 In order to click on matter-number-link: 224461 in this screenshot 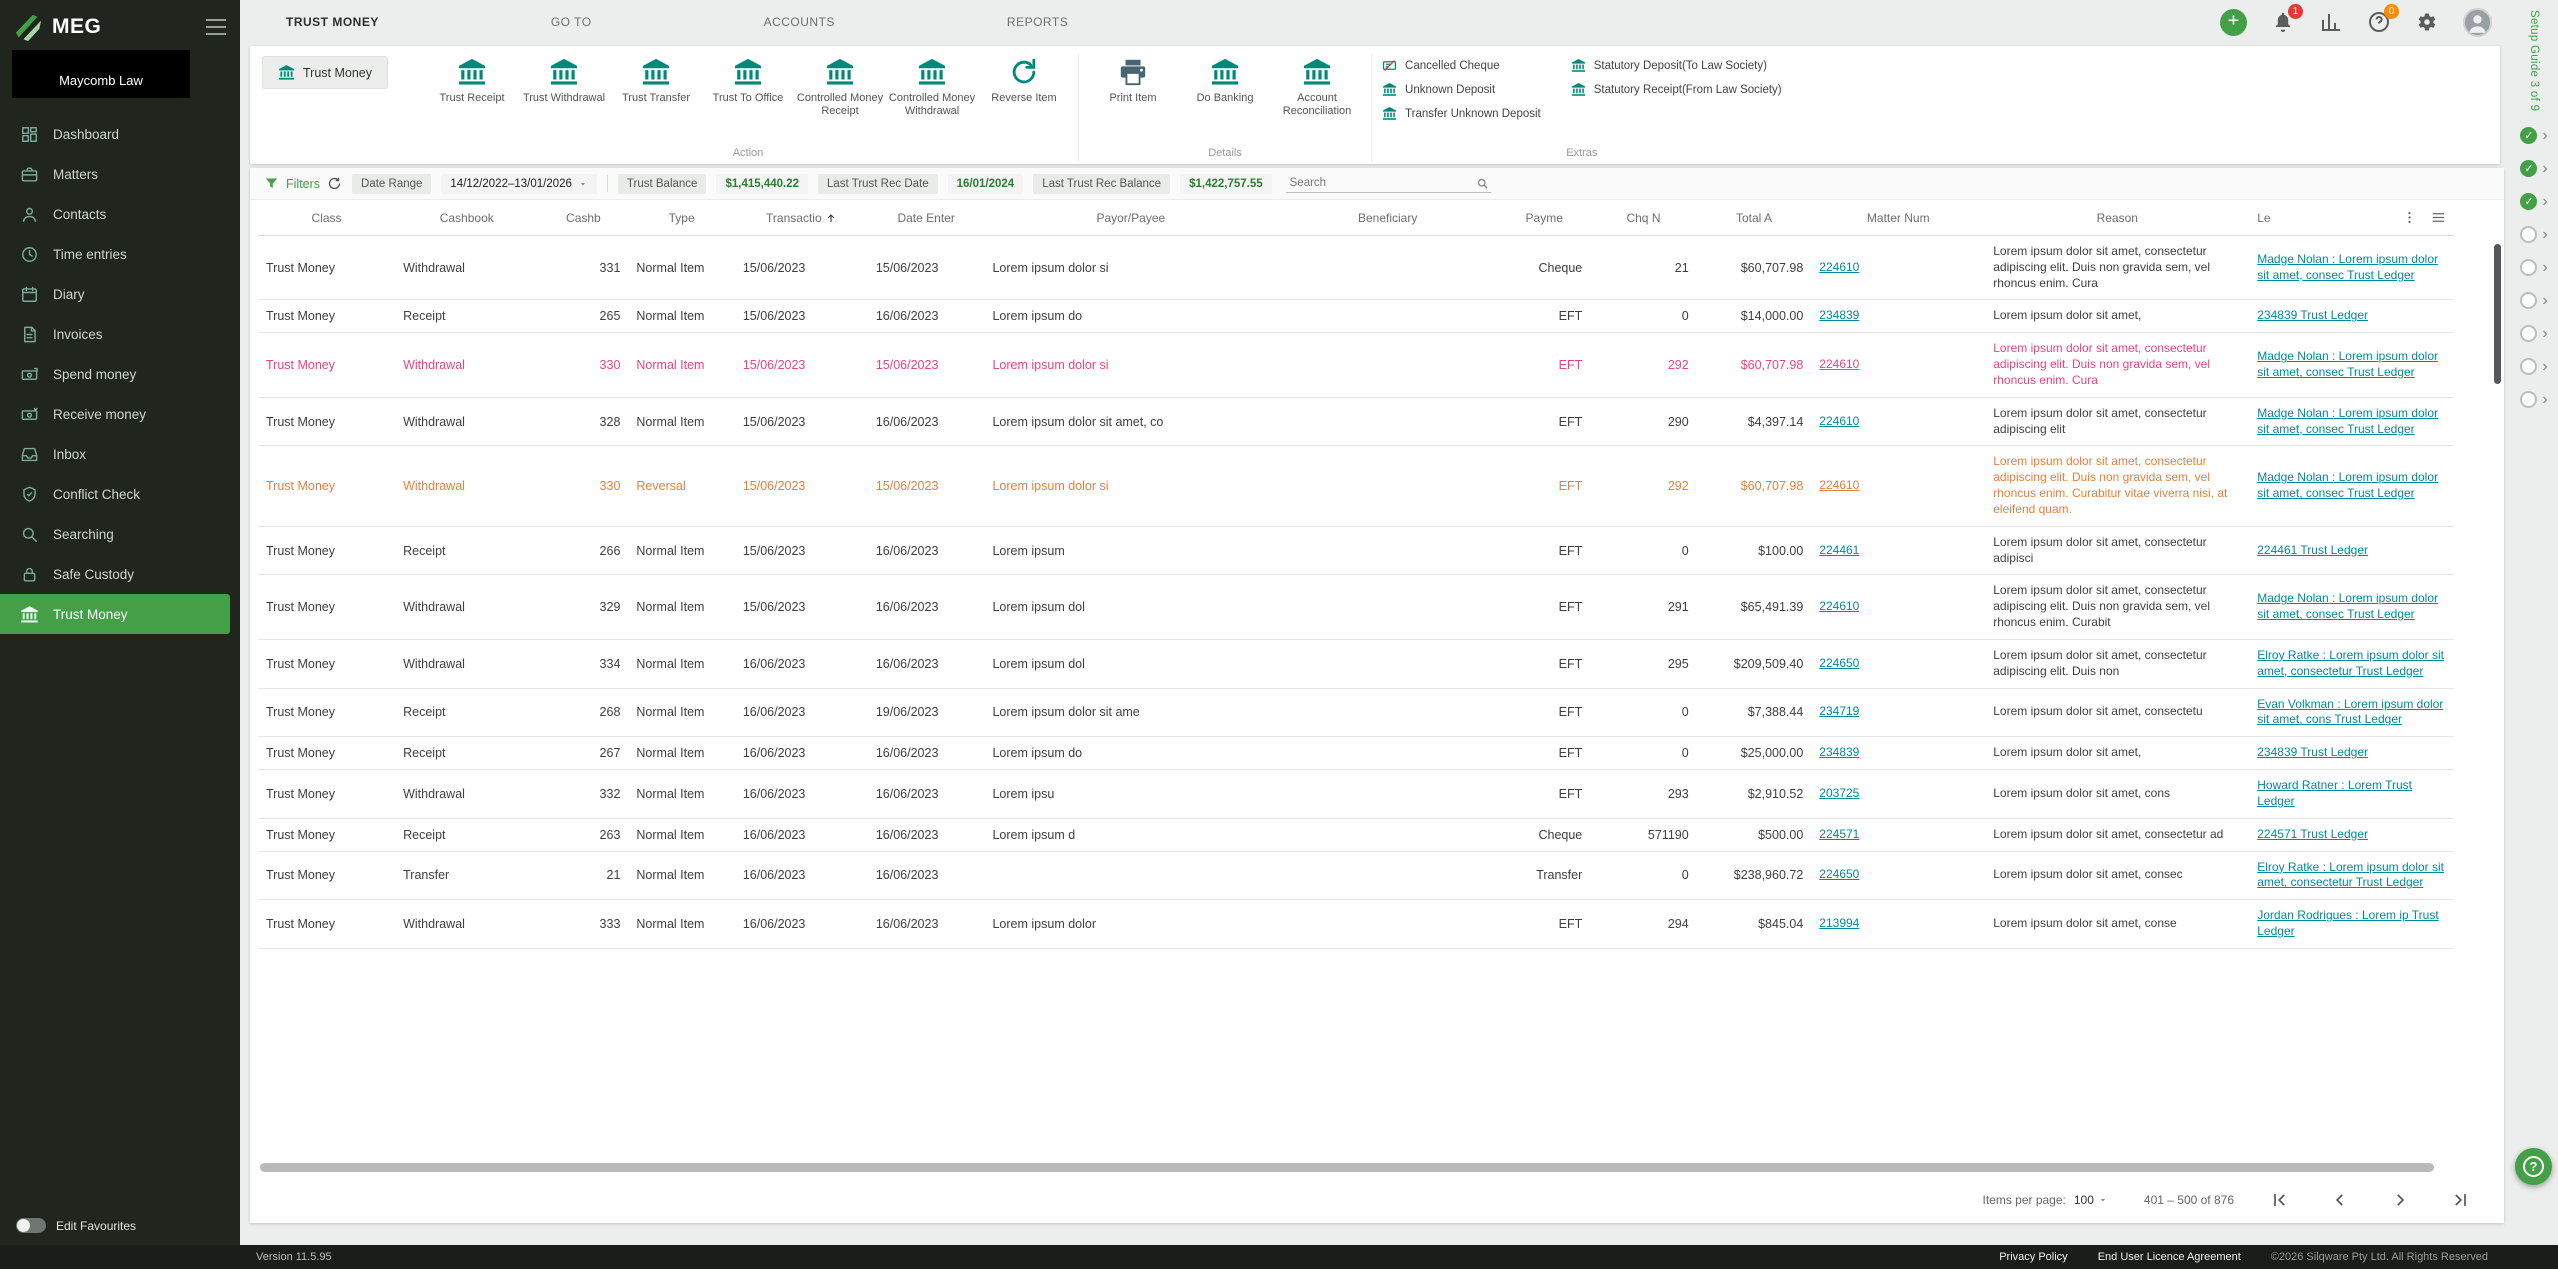, I will do `click(1839, 550)`.